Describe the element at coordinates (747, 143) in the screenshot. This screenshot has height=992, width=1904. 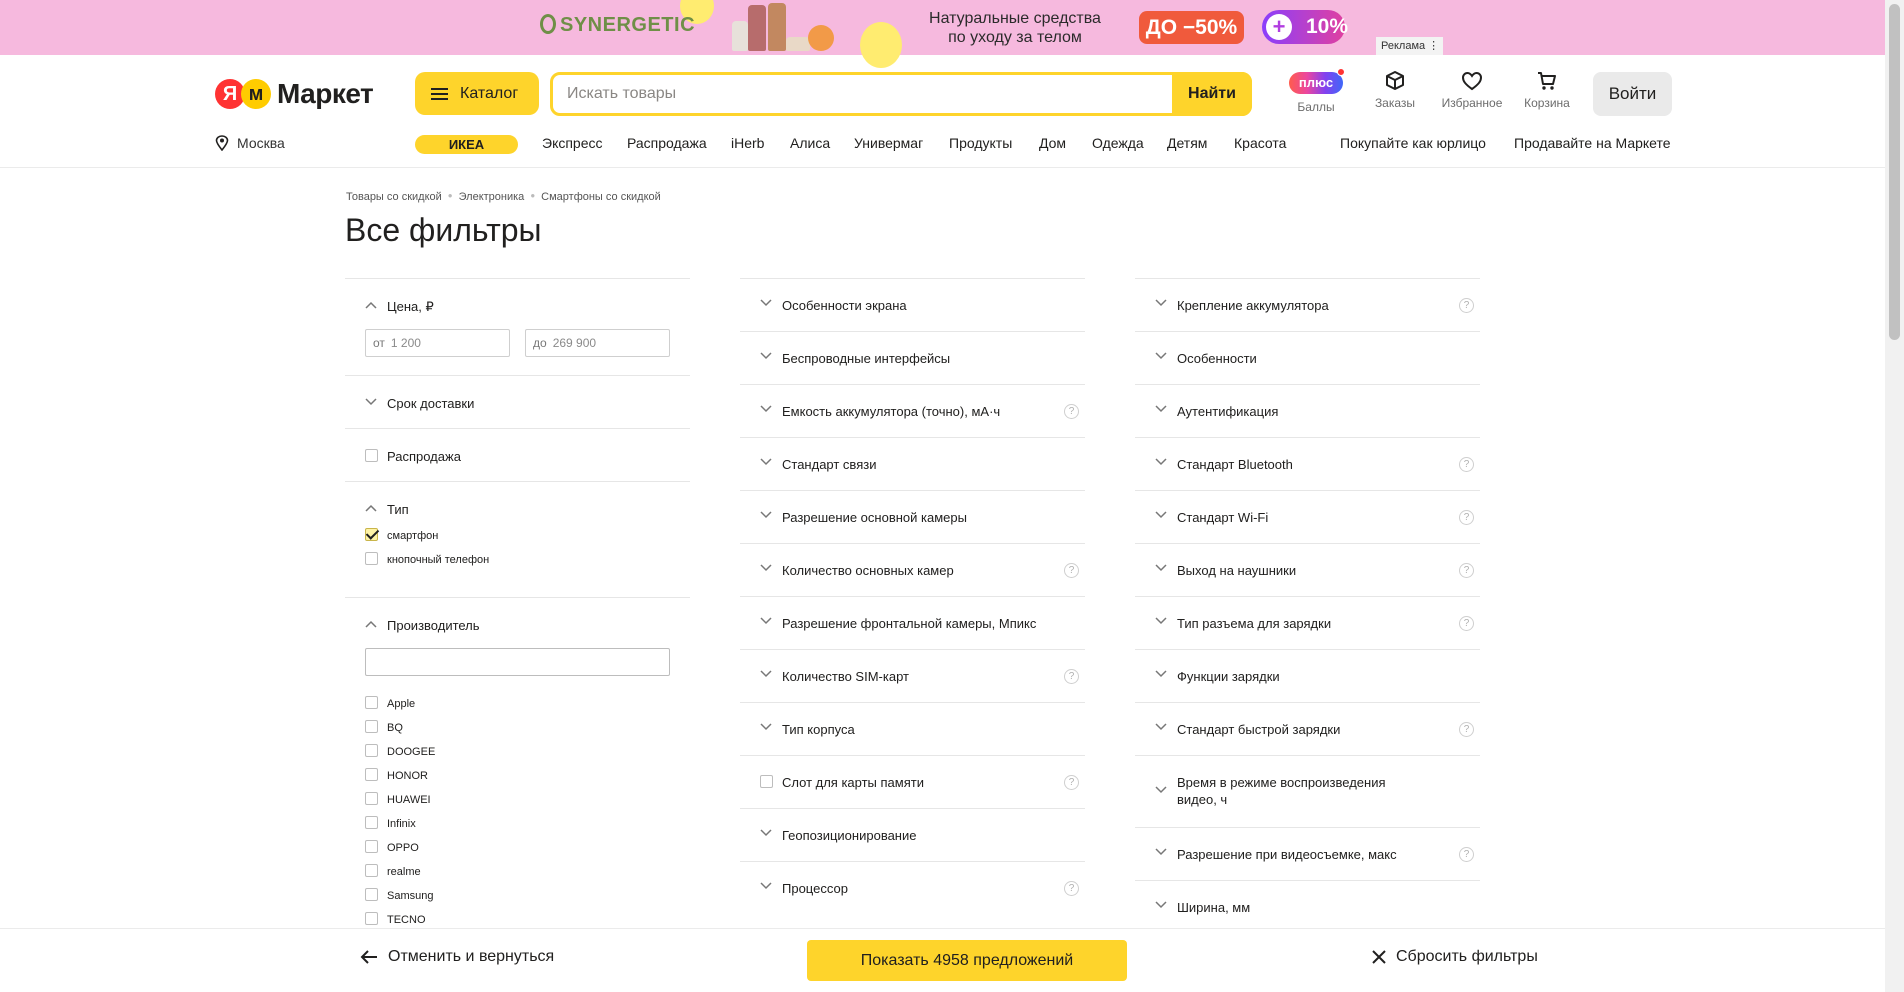
I see `nav-link: iHerb` at that location.